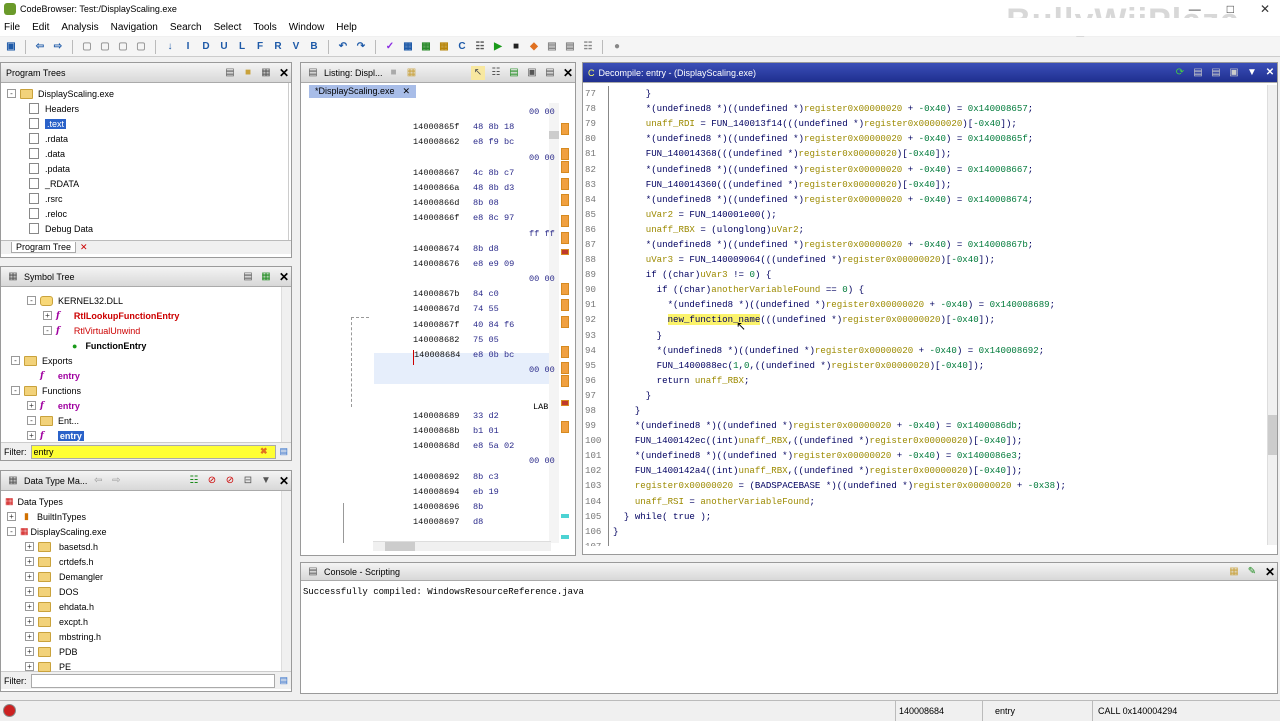  I want to click on data-type-folder: + PE, so click(146, 666).